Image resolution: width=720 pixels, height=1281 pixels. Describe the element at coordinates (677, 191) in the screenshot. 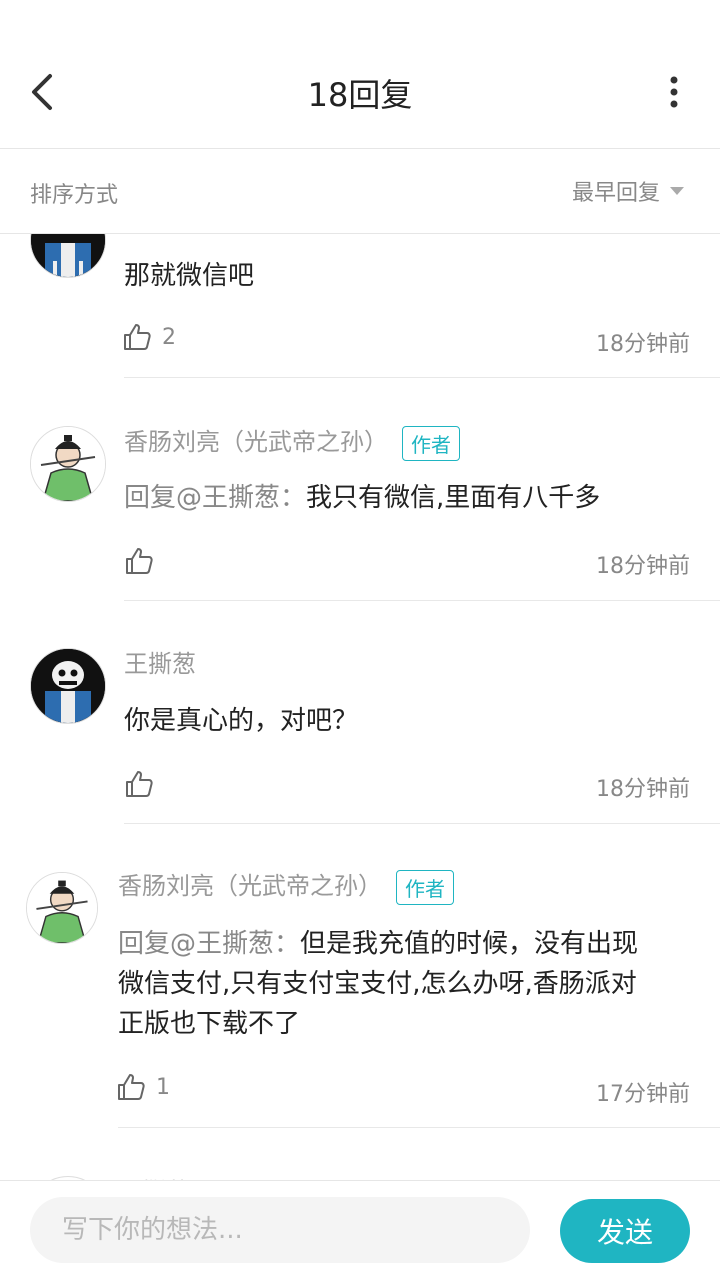

I see `caret-down-icon` at that location.